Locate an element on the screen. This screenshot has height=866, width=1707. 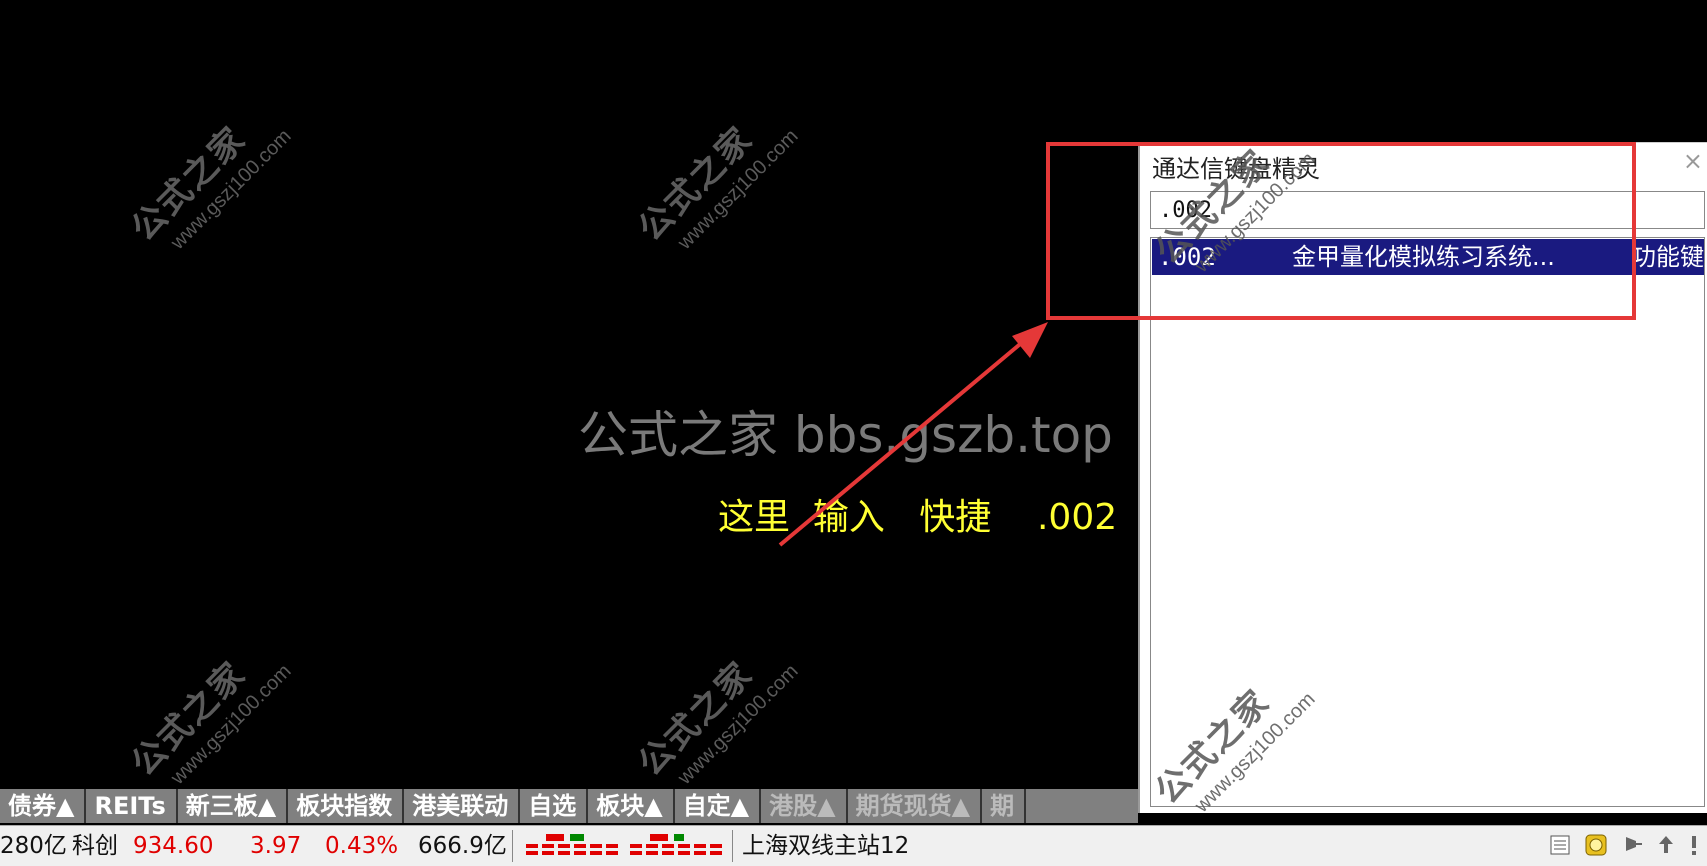
tab-sectors: 板块▲ is located at coordinates (631, 806).